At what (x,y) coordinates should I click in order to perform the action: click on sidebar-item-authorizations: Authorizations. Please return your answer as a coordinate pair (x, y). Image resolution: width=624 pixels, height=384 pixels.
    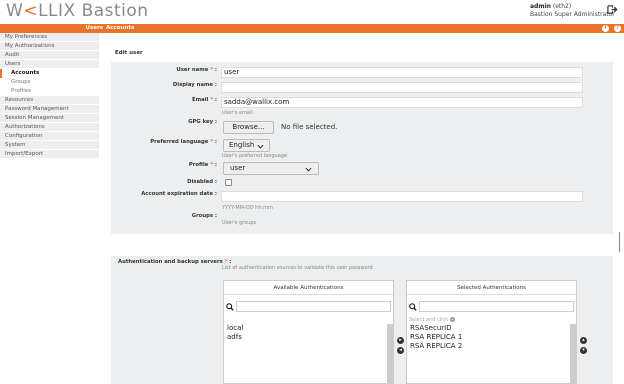
    Looking at the image, I should click on (49, 127).